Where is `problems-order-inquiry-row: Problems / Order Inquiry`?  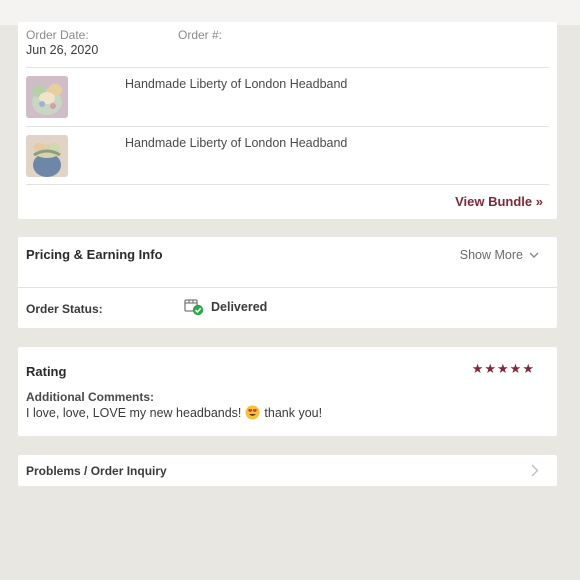
problems-order-inquiry-row: Problems / Order Inquiry is located at coordinates (287, 470).